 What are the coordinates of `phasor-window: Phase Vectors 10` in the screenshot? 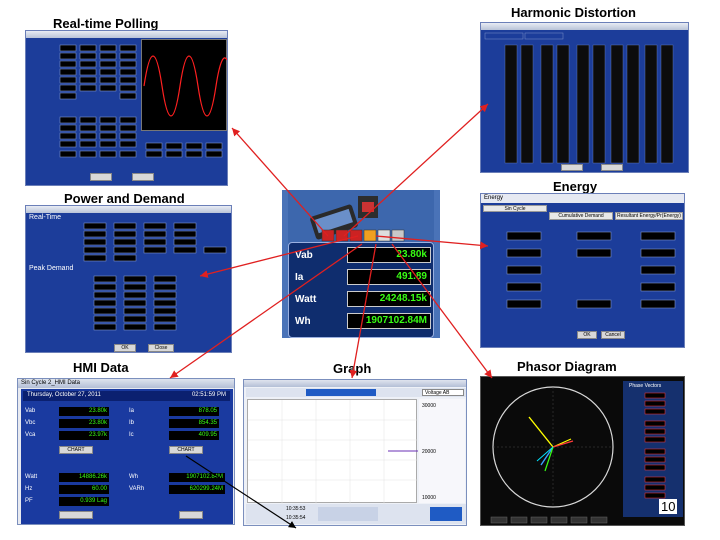 It's located at (582, 451).